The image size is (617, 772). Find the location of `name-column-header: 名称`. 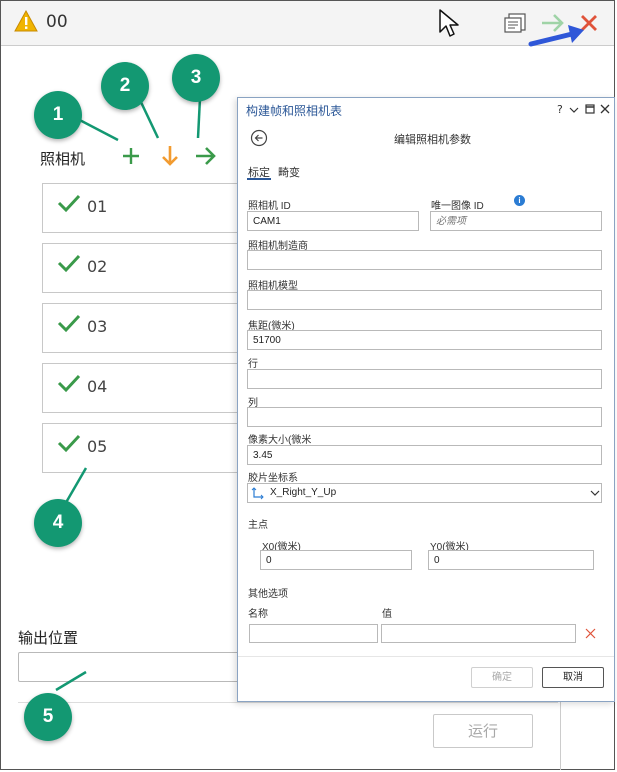

name-column-header: 名称 is located at coordinates (258, 614).